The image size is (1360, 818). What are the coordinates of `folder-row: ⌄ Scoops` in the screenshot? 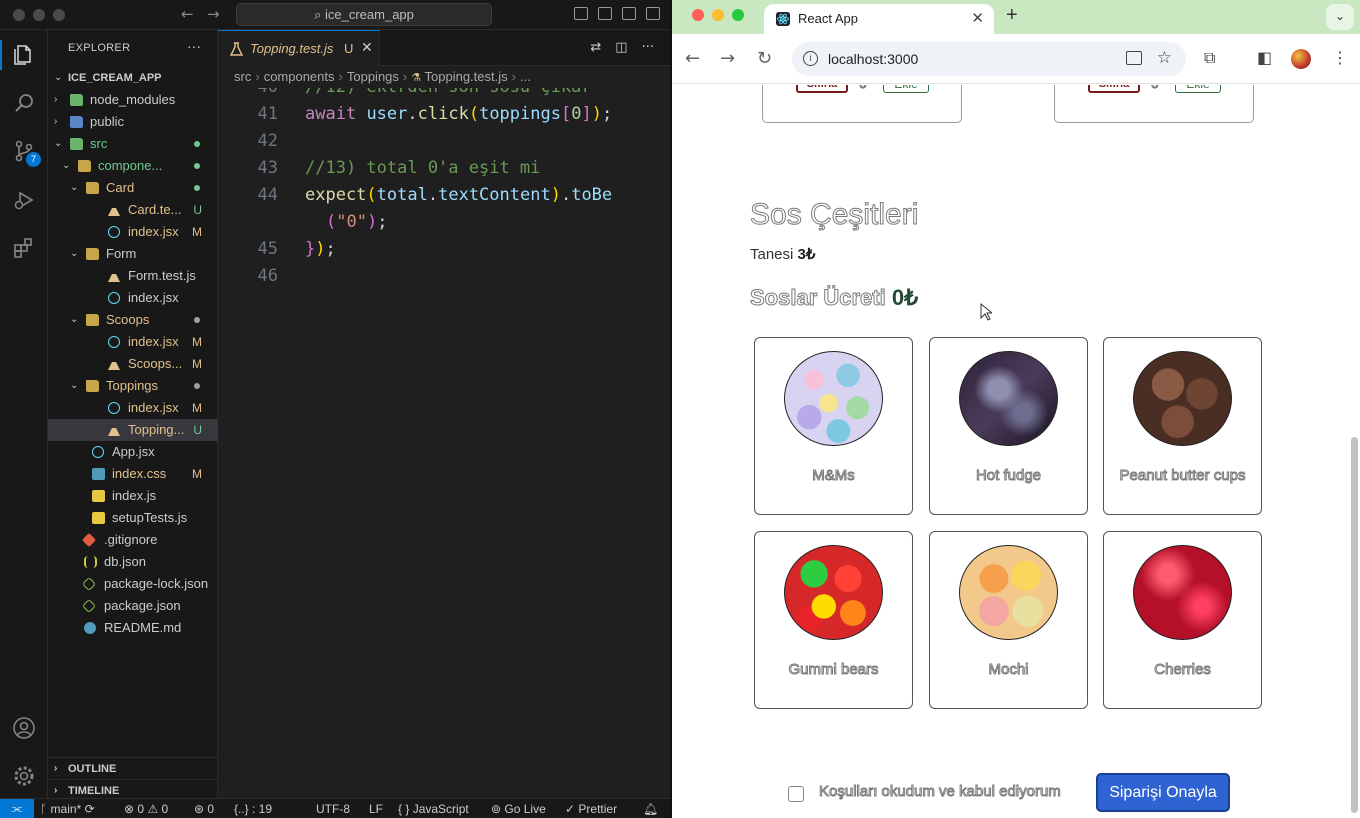 It's located at (133, 320).